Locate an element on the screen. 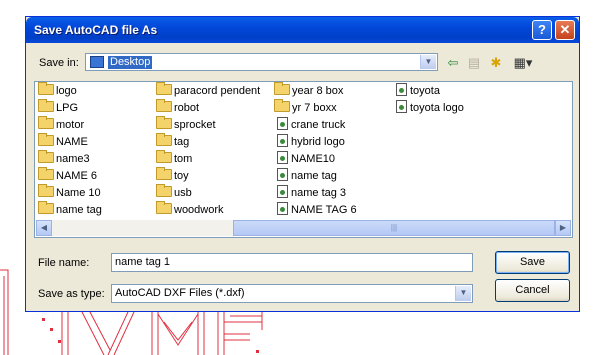  list-item: NAME is located at coordinates (63, 142).